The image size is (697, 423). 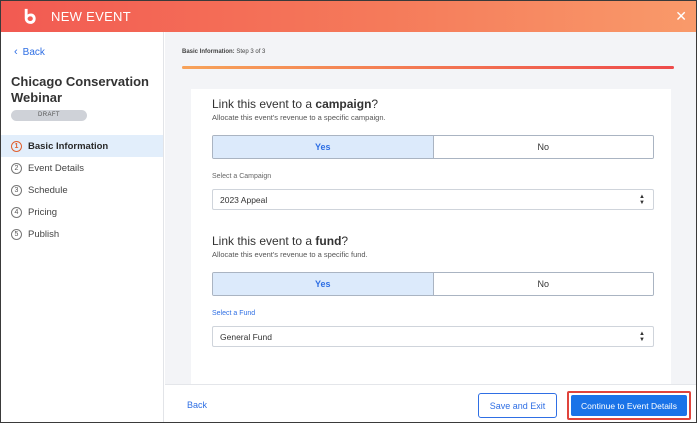 I want to click on step-basic-information: 1 Basic Information, so click(x=82, y=146).